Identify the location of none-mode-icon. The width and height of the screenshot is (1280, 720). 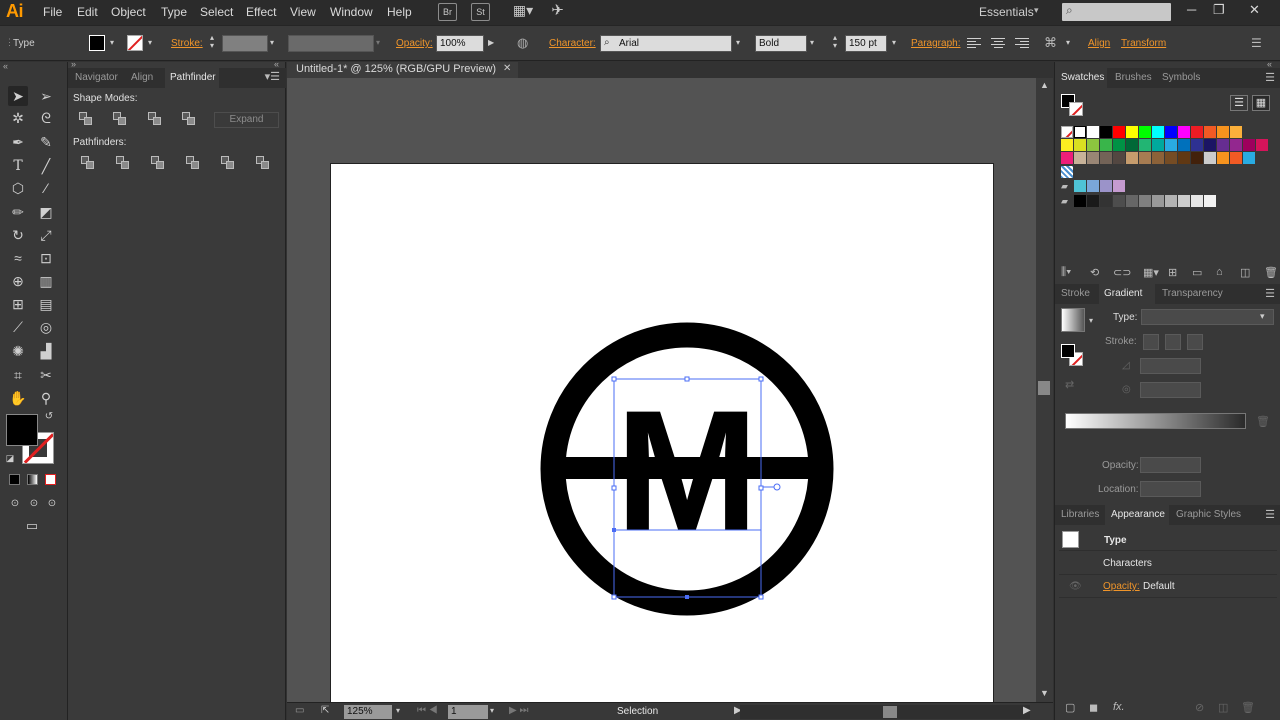
(50, 479).